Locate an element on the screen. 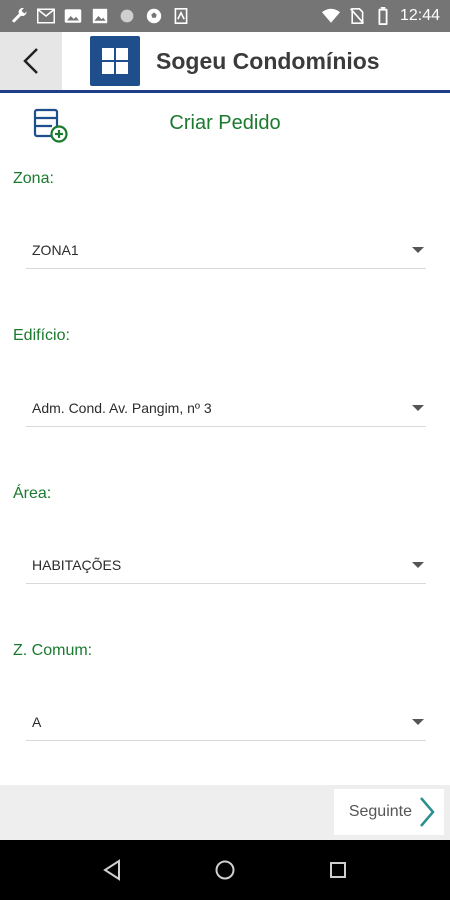 Image resolution: width=450 pixels, height=900 pixels. triangle-back-icon is located at coordinates (111, 870).